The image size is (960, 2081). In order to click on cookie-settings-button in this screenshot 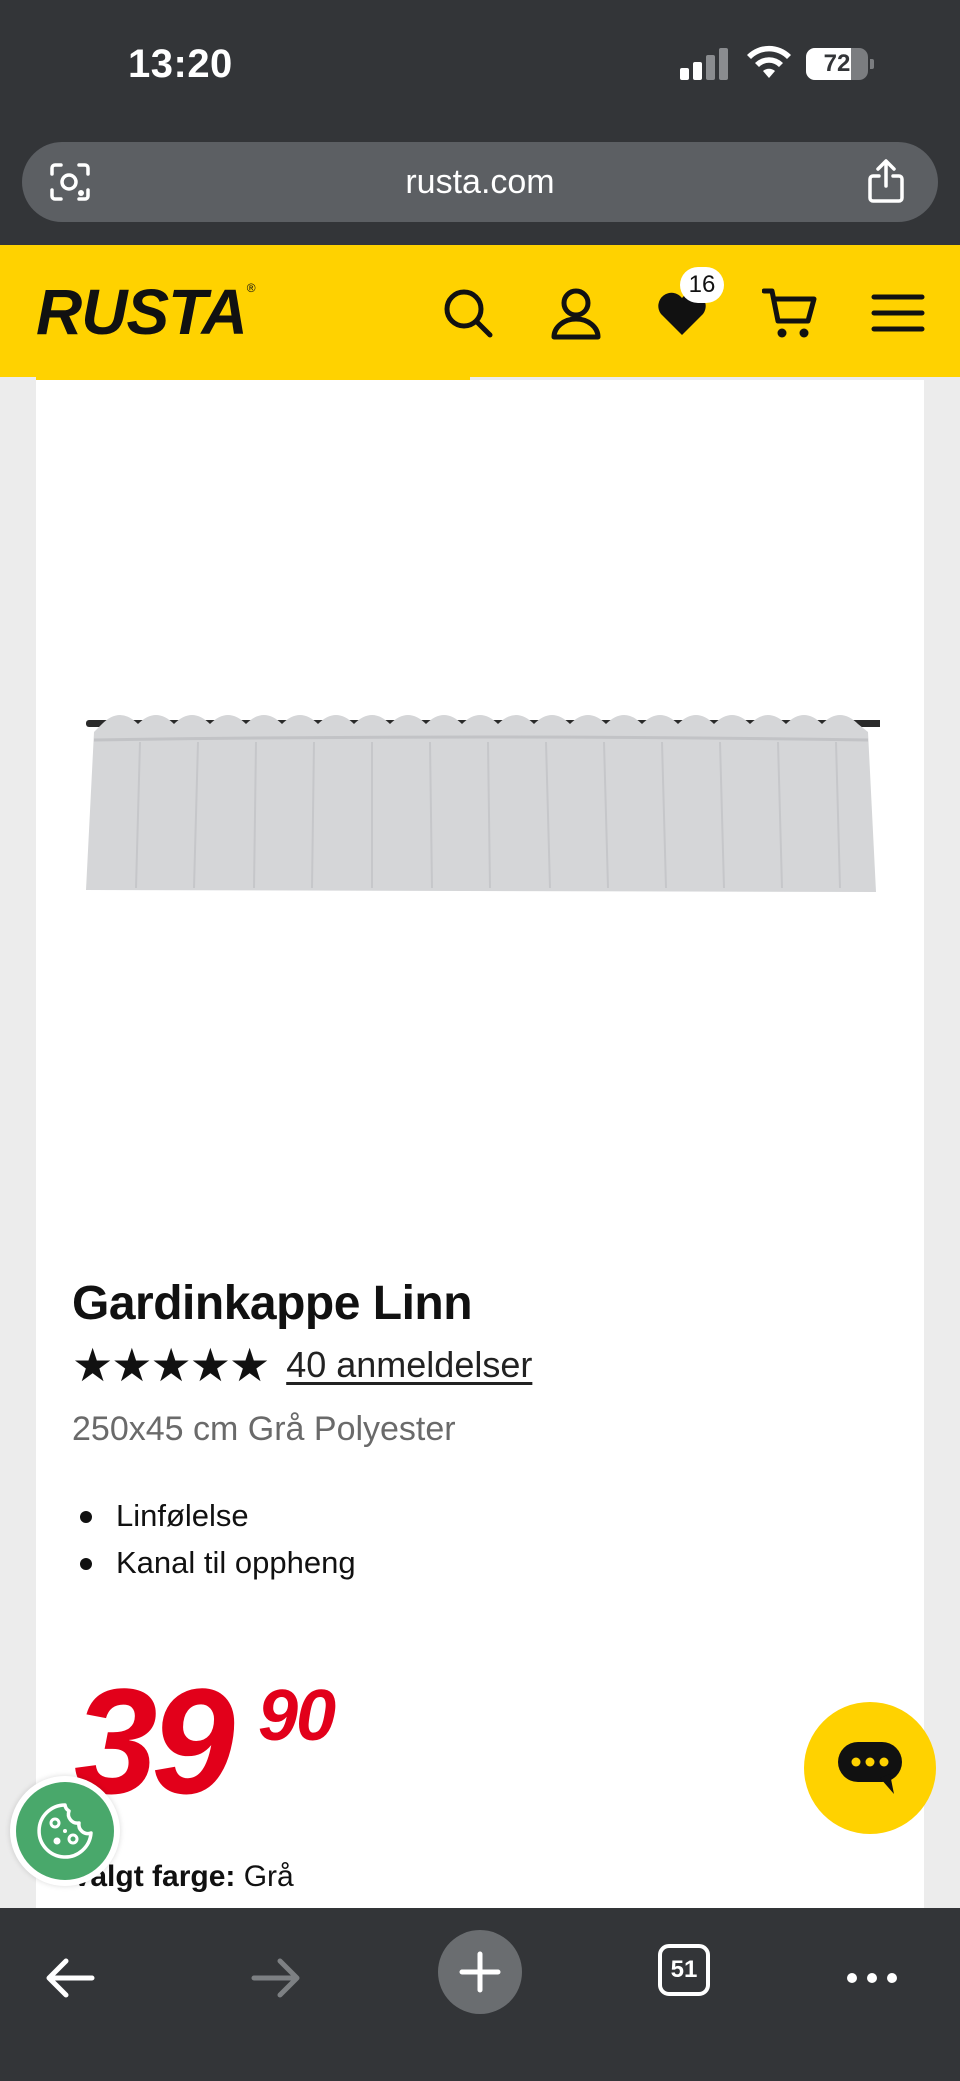, I will do `click(65, 1831)`.